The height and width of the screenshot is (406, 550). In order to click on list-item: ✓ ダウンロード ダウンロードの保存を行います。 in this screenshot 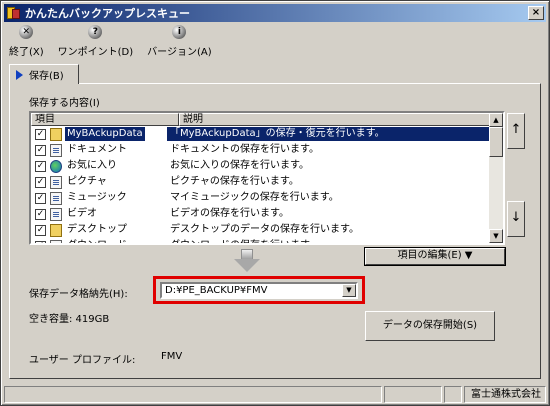, I will do `click(261, 240)`.